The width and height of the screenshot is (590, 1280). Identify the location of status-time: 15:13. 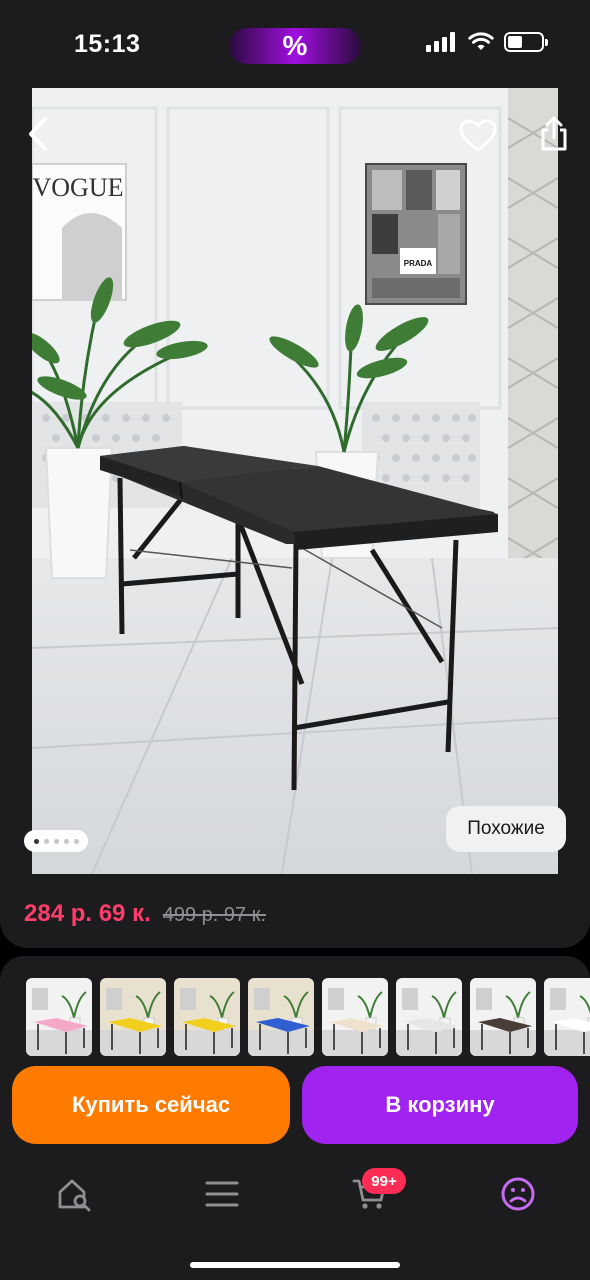
(107, 44).